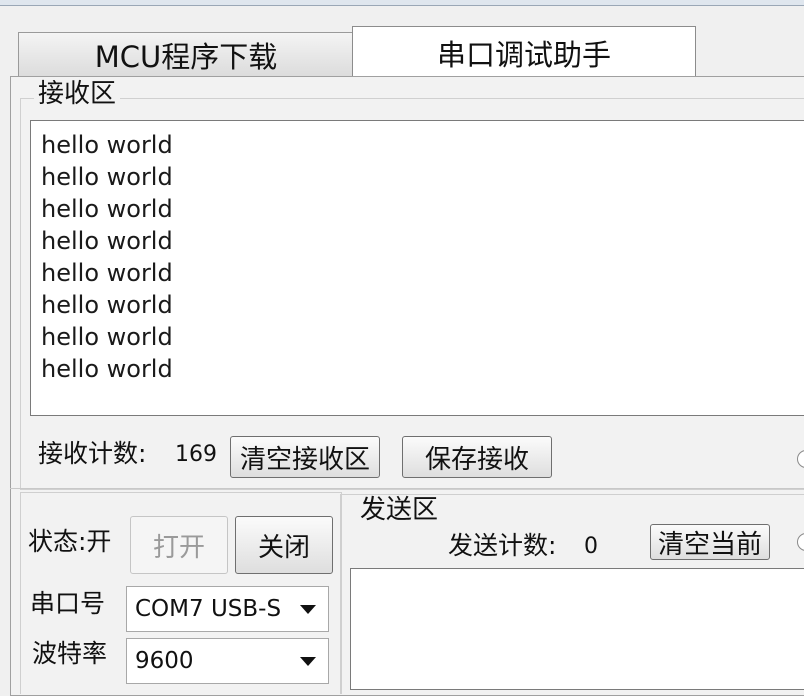 The height and width of the screenshot is (696, 804). What do you see at coordinates (477, 457) in the screenshot?
I see `save-receive-button: 保存接收` at bounding box center [477, 457].